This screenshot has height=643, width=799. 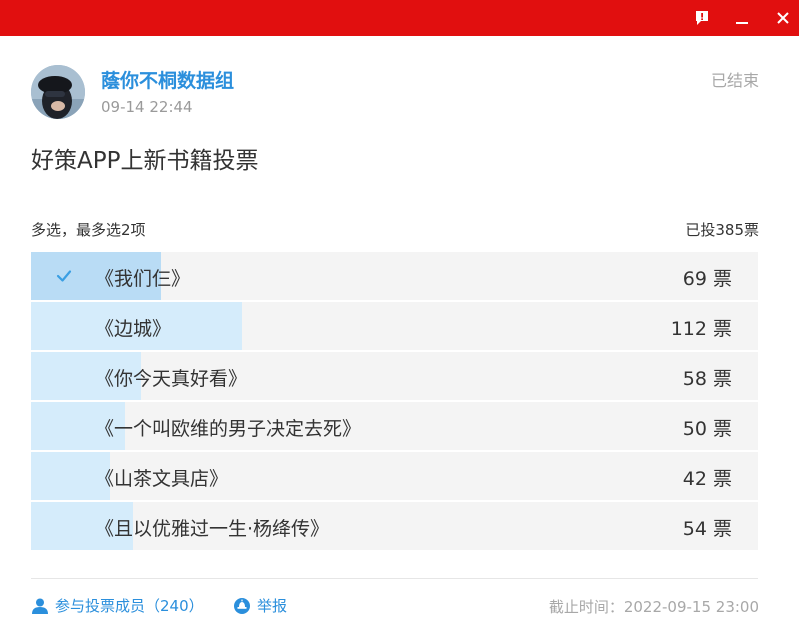 I want to click on footer-divider, so click(x=394, y=578).